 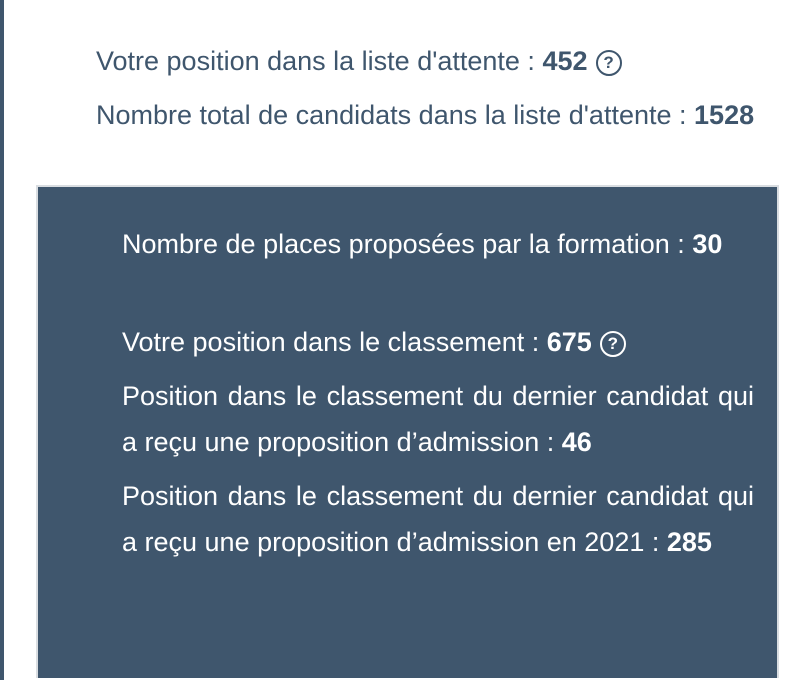 I want to click on places-value: 30, so click(x=707, y=244).